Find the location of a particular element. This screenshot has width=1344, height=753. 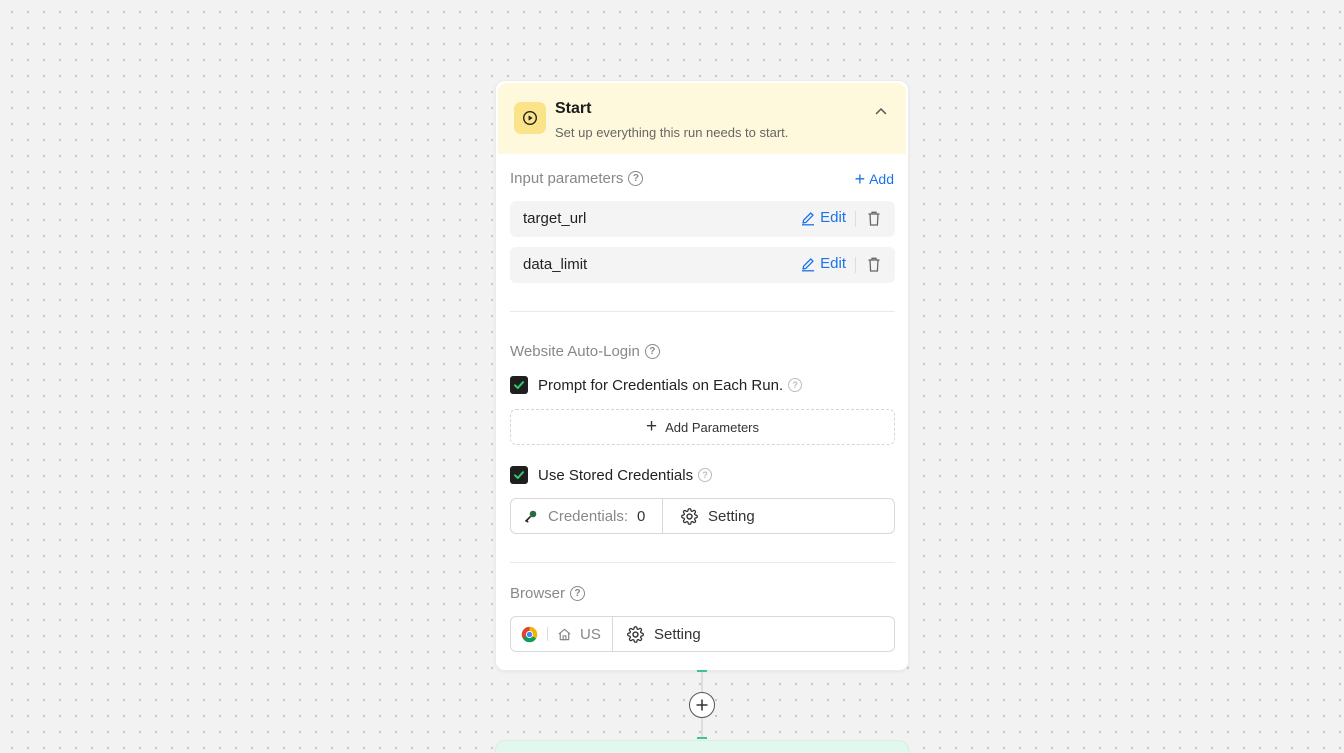

connector-handle is located at coordinates (702, 738).